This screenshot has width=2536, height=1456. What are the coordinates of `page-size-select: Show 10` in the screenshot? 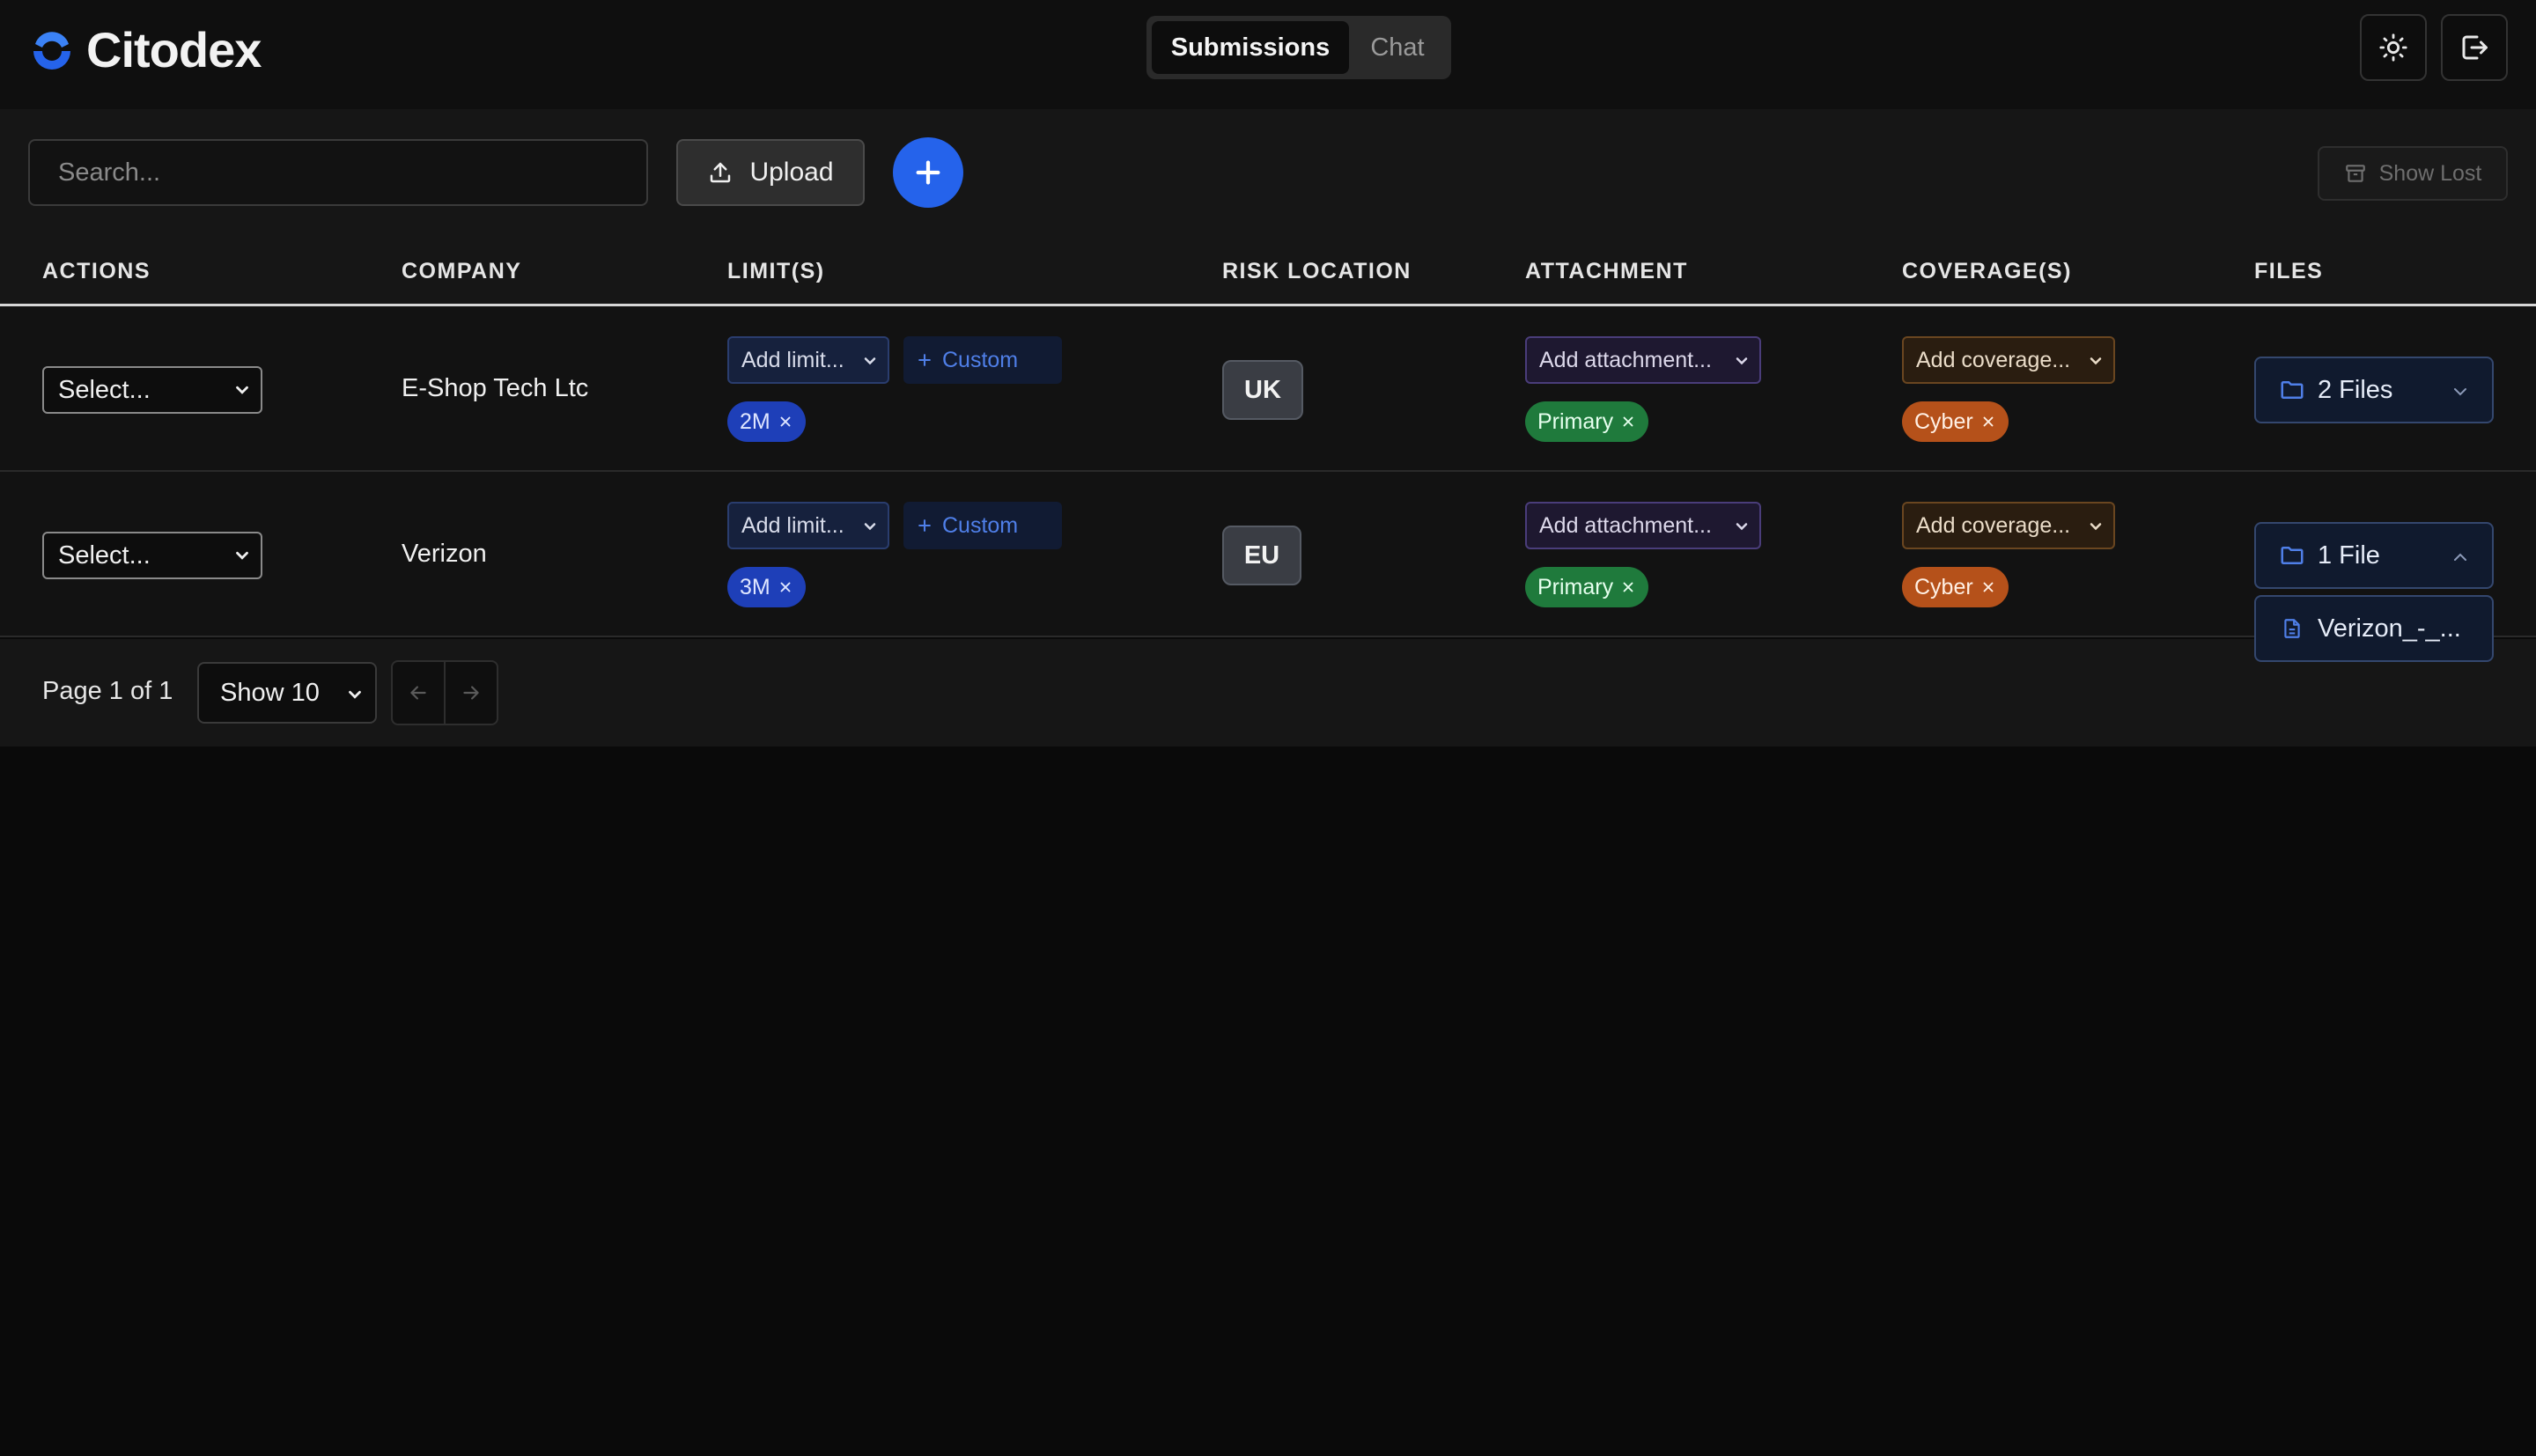 It's located at (287, 693).